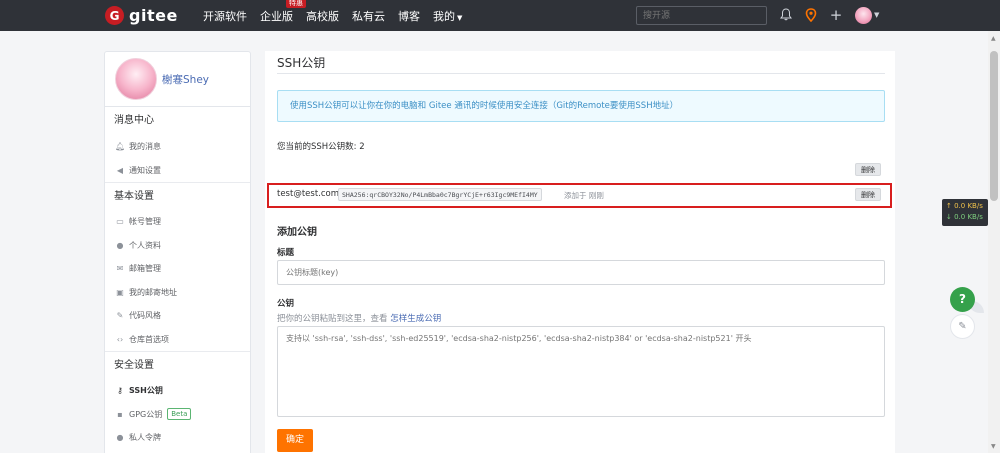  What do you see at coordinates (836, 15) in the screenshot?
I see `plus-icon: +` at bounding box center [836, 15].